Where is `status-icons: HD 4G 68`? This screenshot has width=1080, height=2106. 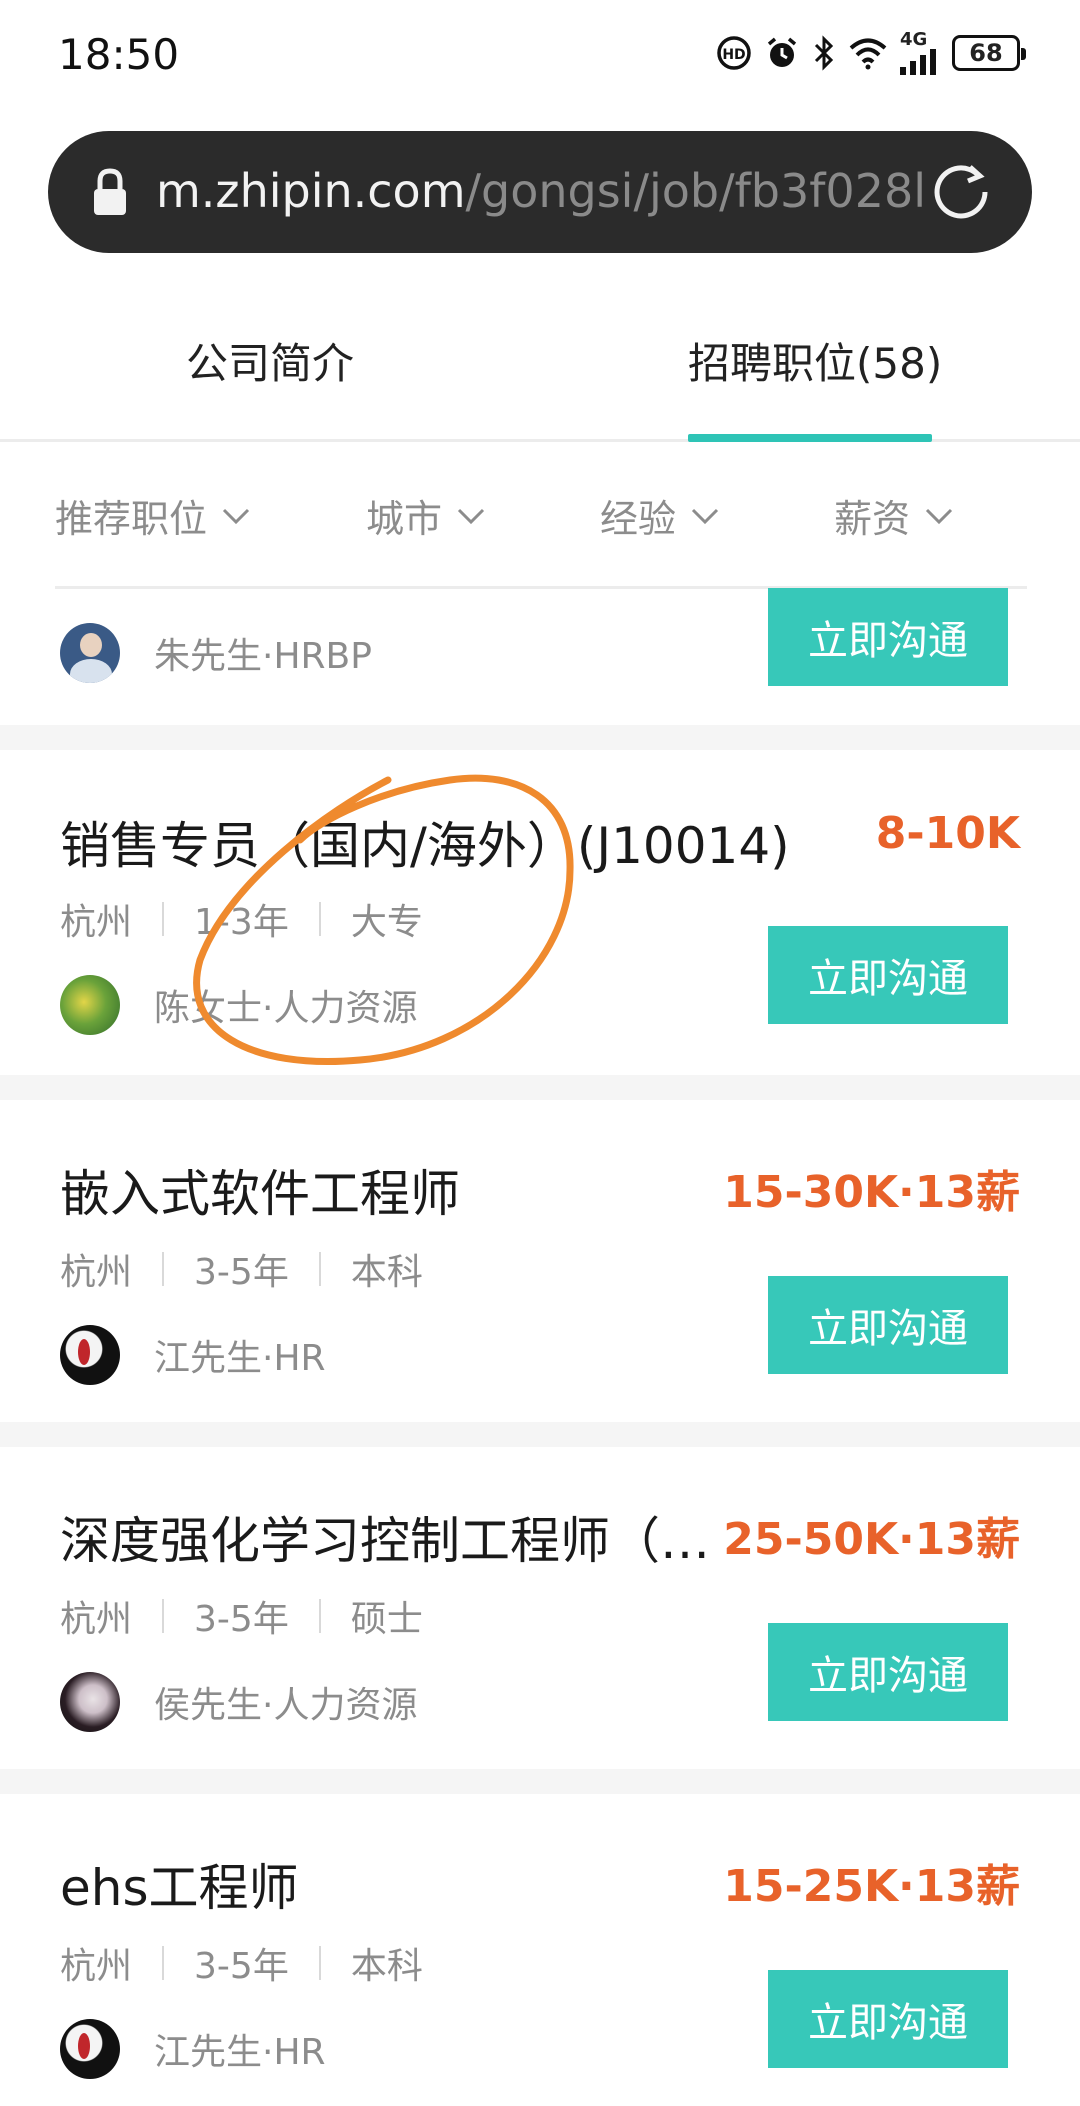
status-icons: HD 4G 68 is located at coordinates (871, 53).